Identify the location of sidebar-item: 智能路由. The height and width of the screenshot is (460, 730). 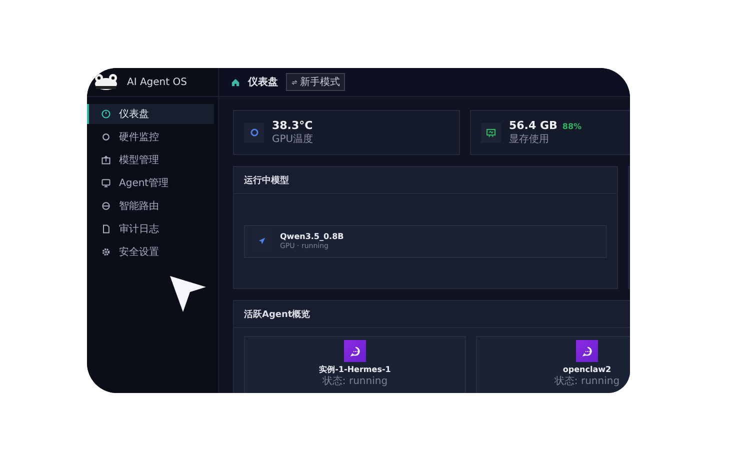
(150, 206).